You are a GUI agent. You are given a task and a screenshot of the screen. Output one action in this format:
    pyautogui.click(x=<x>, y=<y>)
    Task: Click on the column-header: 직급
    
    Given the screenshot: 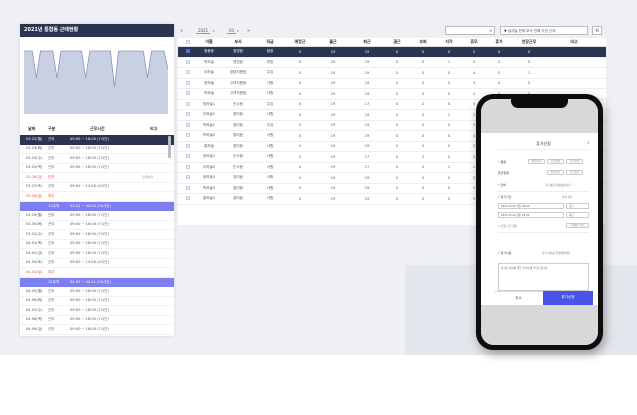 What is the action you would take?
    pyautogui.click(x=270, y=42)
    